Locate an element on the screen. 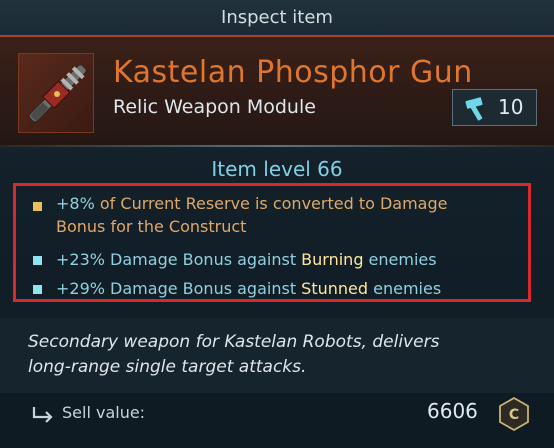  item-type: Relic Weapon Module is located at coordinates (214, 107).